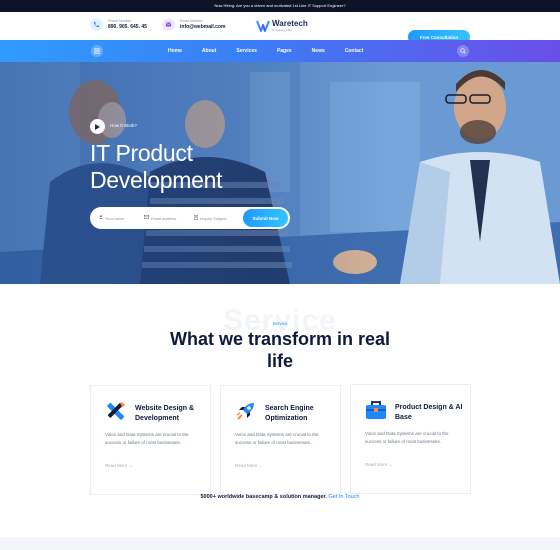 The height and width of the screenshot is (550, 560). What do you see at coordinates (115, 218) in the screenshot?
I see `name-placeholder: Your name` at bounding box center [115, 218].